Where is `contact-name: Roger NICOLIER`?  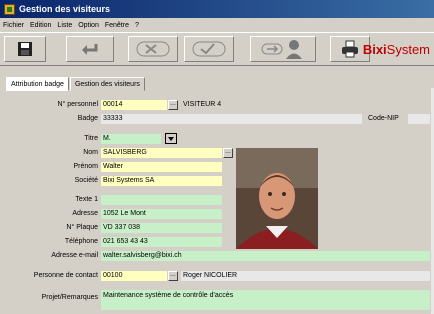 contact-name: Roger NICOLIER is located at coordinates (305, 276).